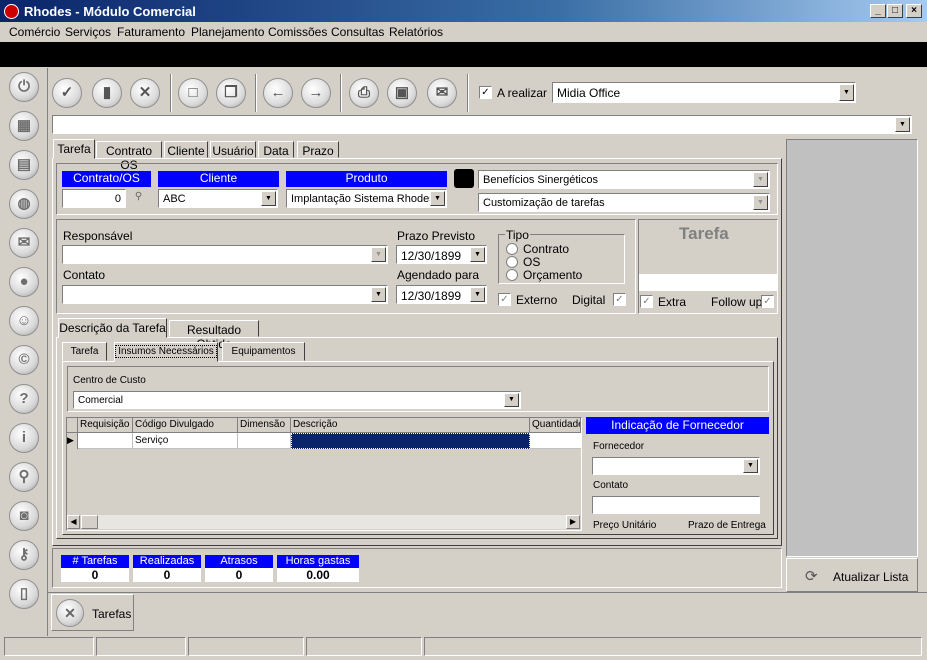 The height and width of the screenshot is (660, 927). What do you see at coordinates (233, 149) in the screenshot?
I see `tab-usuario: Usuário` at bounding box center [233, 149].